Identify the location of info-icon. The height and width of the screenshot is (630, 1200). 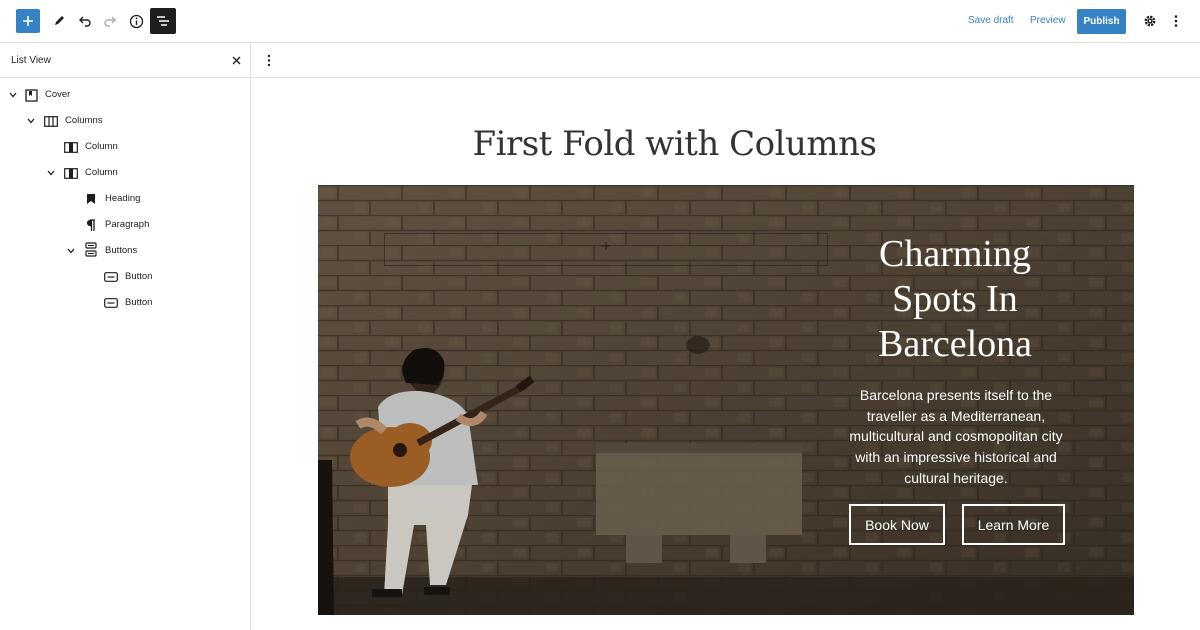
(136, 21).